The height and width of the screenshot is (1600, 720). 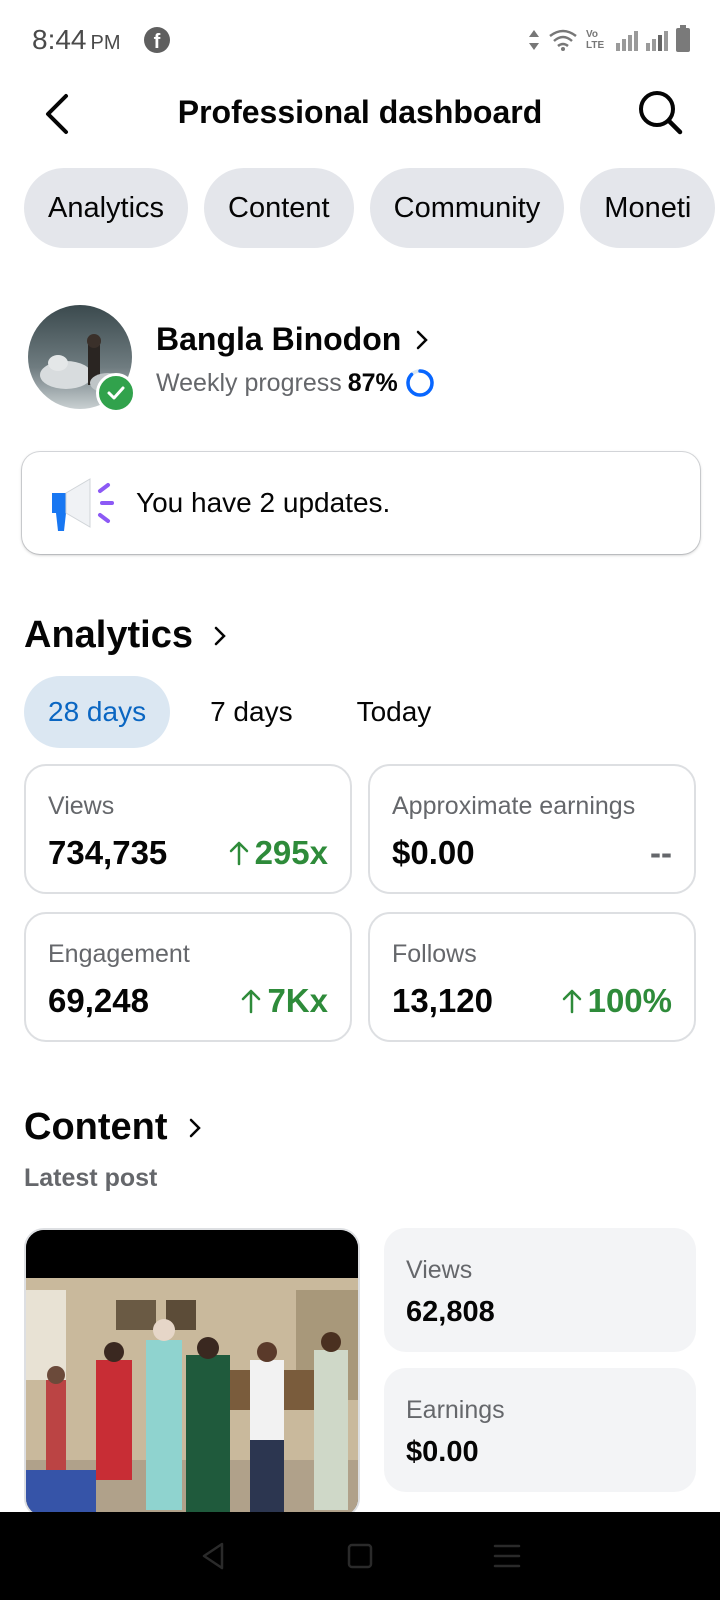 What do you see at coordinates (532, 977) in the screenshot?
I see `metric-card-follows: Follows 13,120 100%` at bounding box center [532, 977].